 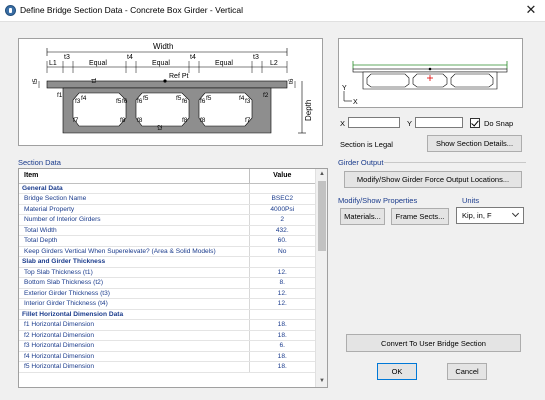 What do you see at coordinates (343, 123) in the screenshot?
I see `x-coord-label: X` at bounding box center [343, 123].